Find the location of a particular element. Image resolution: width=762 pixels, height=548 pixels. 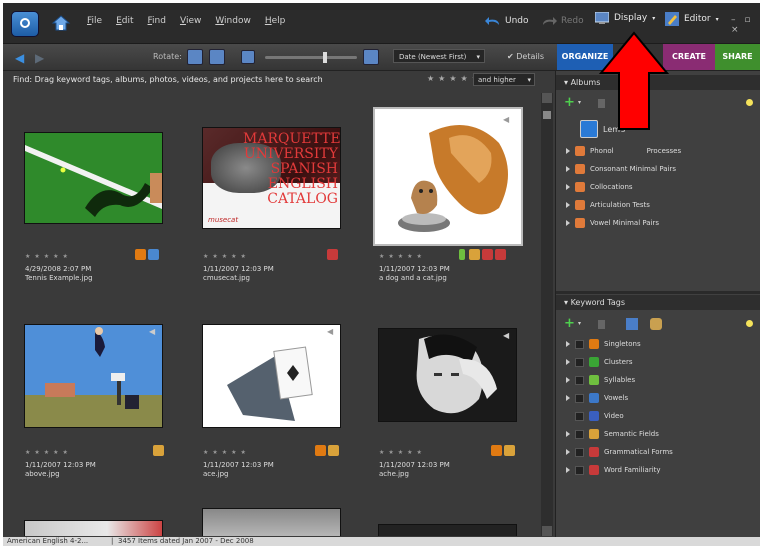

word-familiarity-tag-icon is located at coordinates (500, 254).